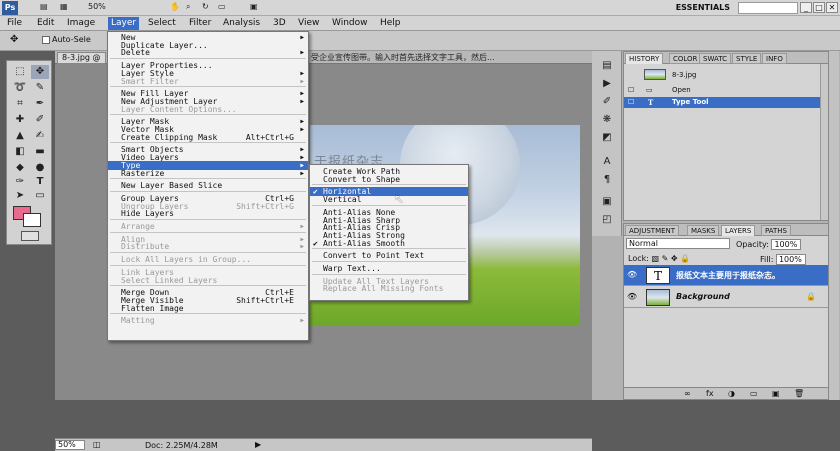 Image resolution: width=840 pixels, height=451 pixels. Describe the element at coordinates (81, 23) in the screenshot. I see `menu-image: Image` at that location.